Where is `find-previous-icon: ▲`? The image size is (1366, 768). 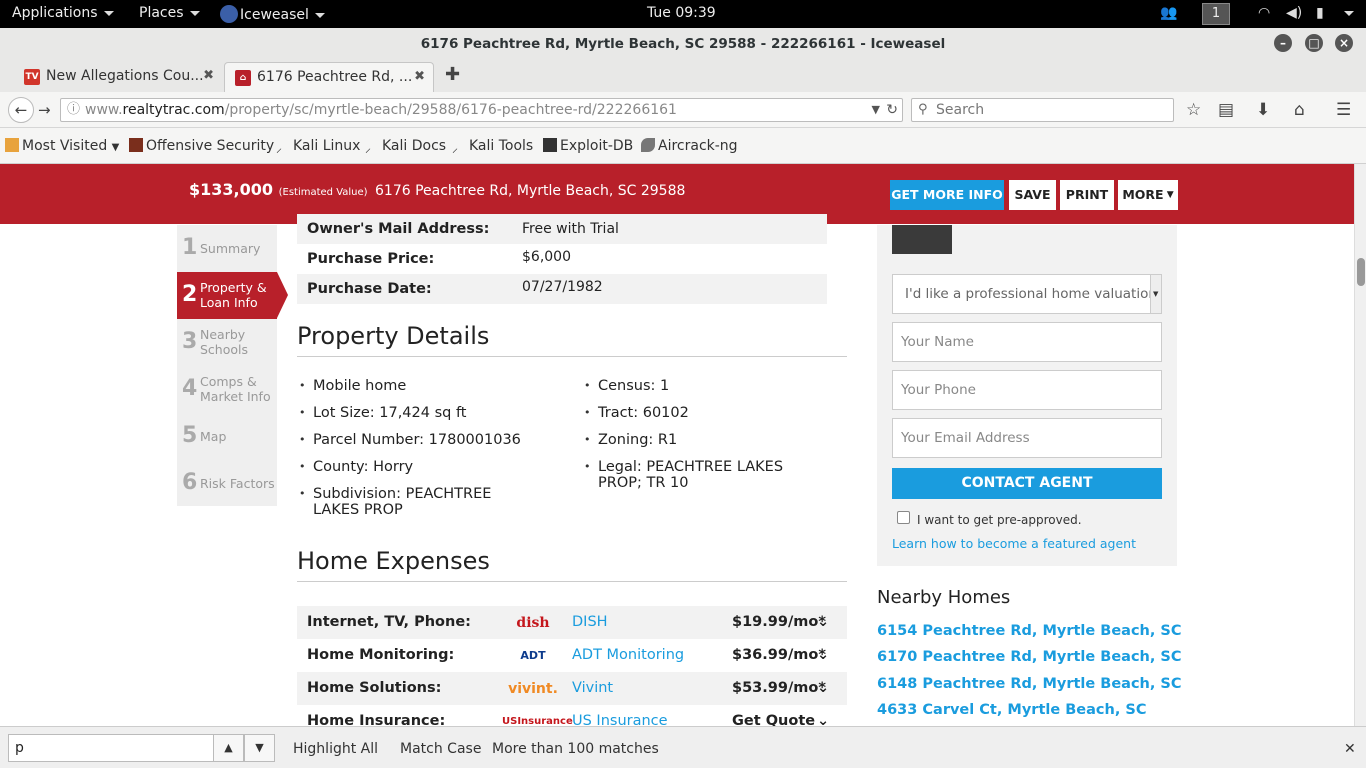 find-previous-icon: ▲ is located at coordinates (228, 748).